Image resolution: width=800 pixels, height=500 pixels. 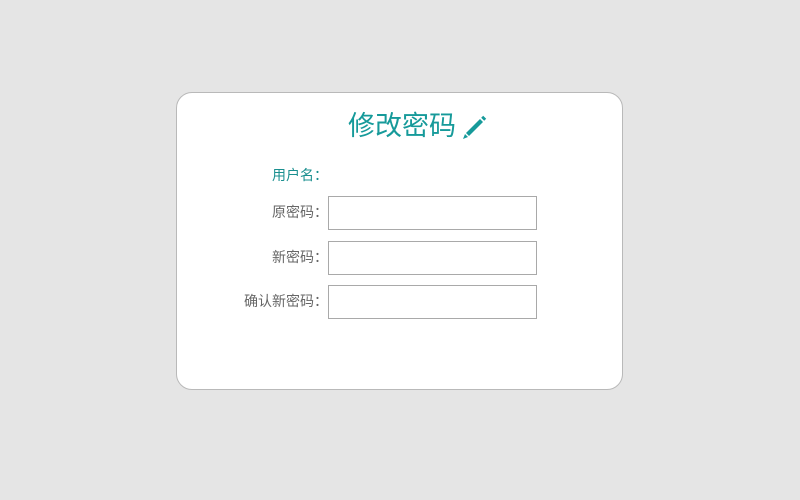 I want to click on pencil-icon, so click(x=475, y=127).